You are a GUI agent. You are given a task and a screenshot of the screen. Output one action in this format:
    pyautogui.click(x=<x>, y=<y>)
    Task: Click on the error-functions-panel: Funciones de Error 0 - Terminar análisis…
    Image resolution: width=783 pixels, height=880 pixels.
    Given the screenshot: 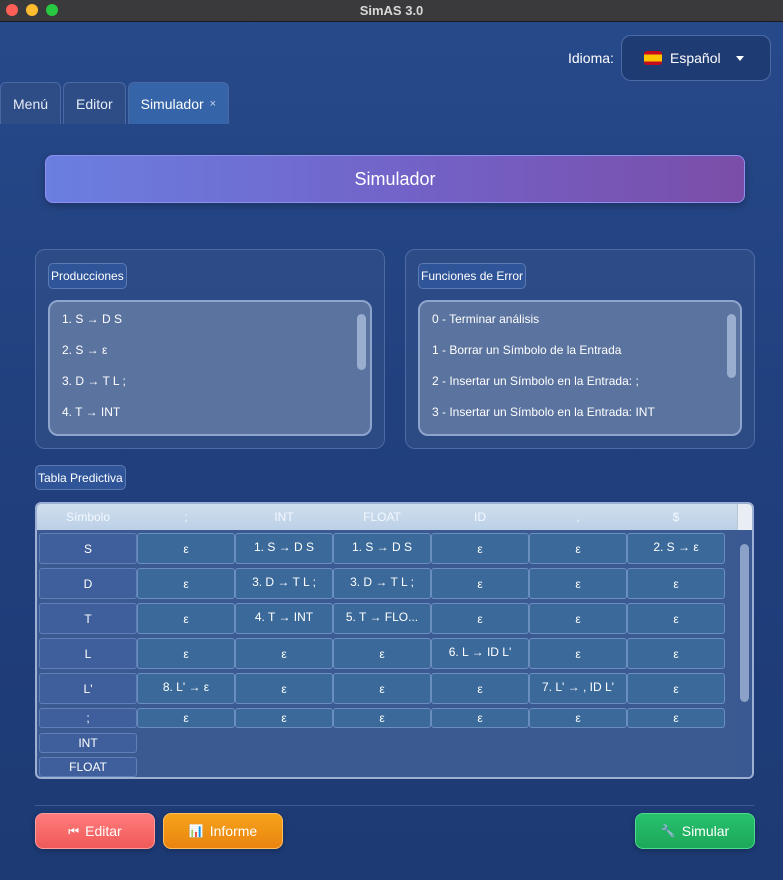 What is the action you would take?
    pyautogui.click(x=580, y=349)
    